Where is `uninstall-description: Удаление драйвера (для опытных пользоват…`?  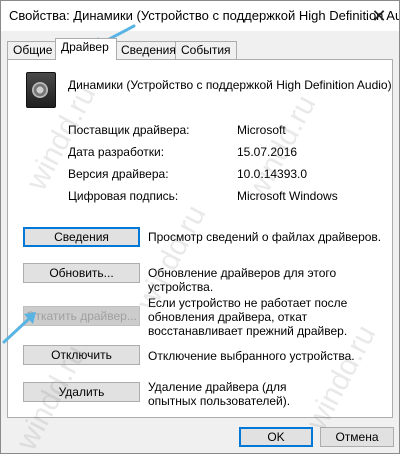 uninstall-description: Удаление драйвера (для опытных пользоват… is located at coordinates (219, 394).